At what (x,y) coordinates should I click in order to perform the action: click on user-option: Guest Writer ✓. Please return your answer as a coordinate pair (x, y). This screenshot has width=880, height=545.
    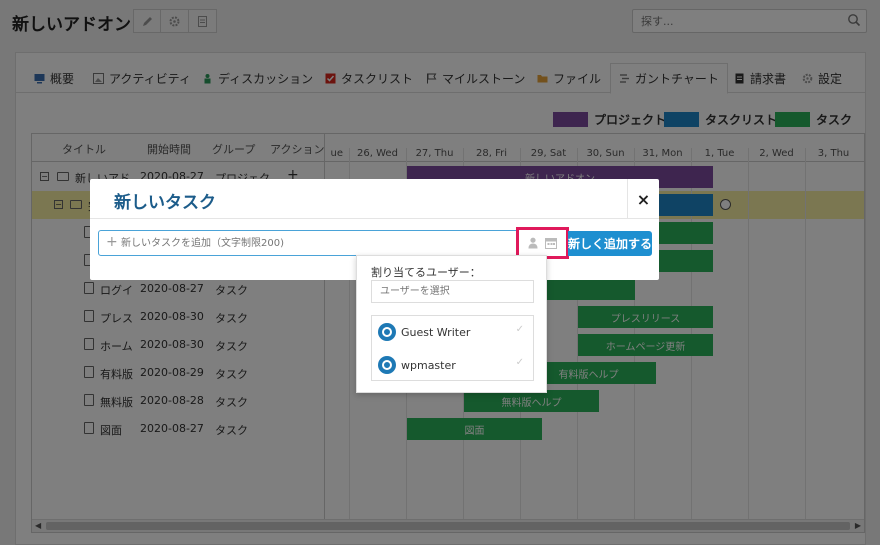
    Looking at the image, I should click on (453, 332).